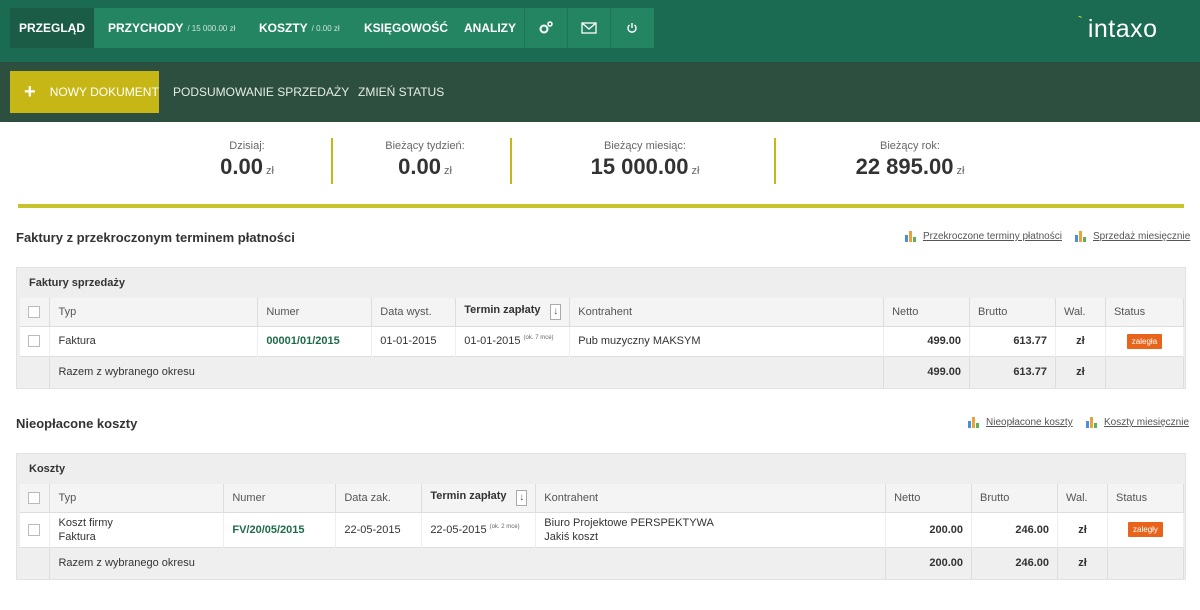 This screenshot has width=1200, height=610. I want to click on stat-week: Bieżący tydzień: 0.00 zł, so click(425, 160).